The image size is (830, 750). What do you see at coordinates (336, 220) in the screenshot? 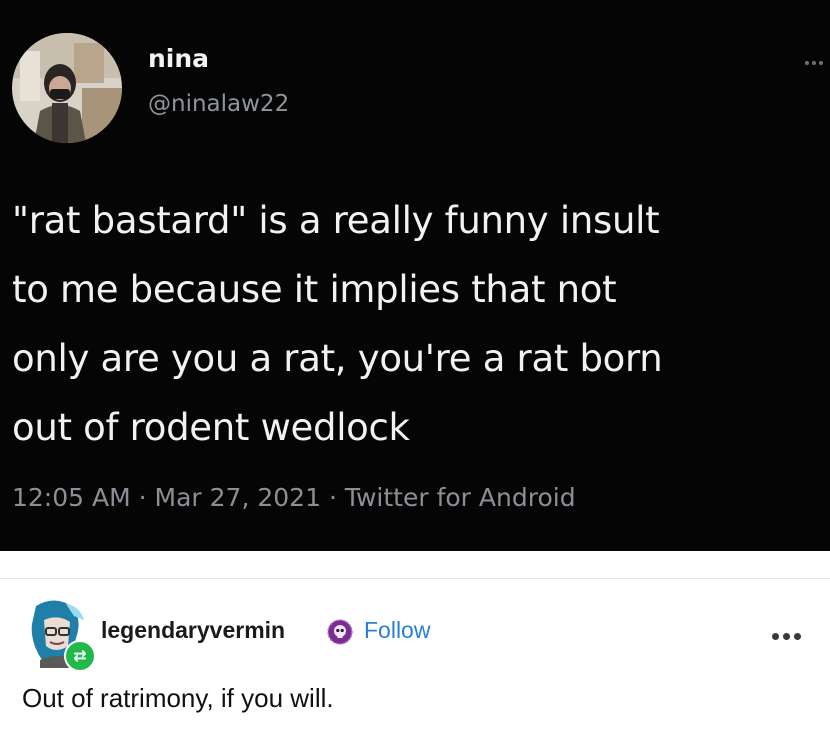
I see `tweet-text-line: "rat bastard" is a really funny insult` at bounding box center [336, 220].